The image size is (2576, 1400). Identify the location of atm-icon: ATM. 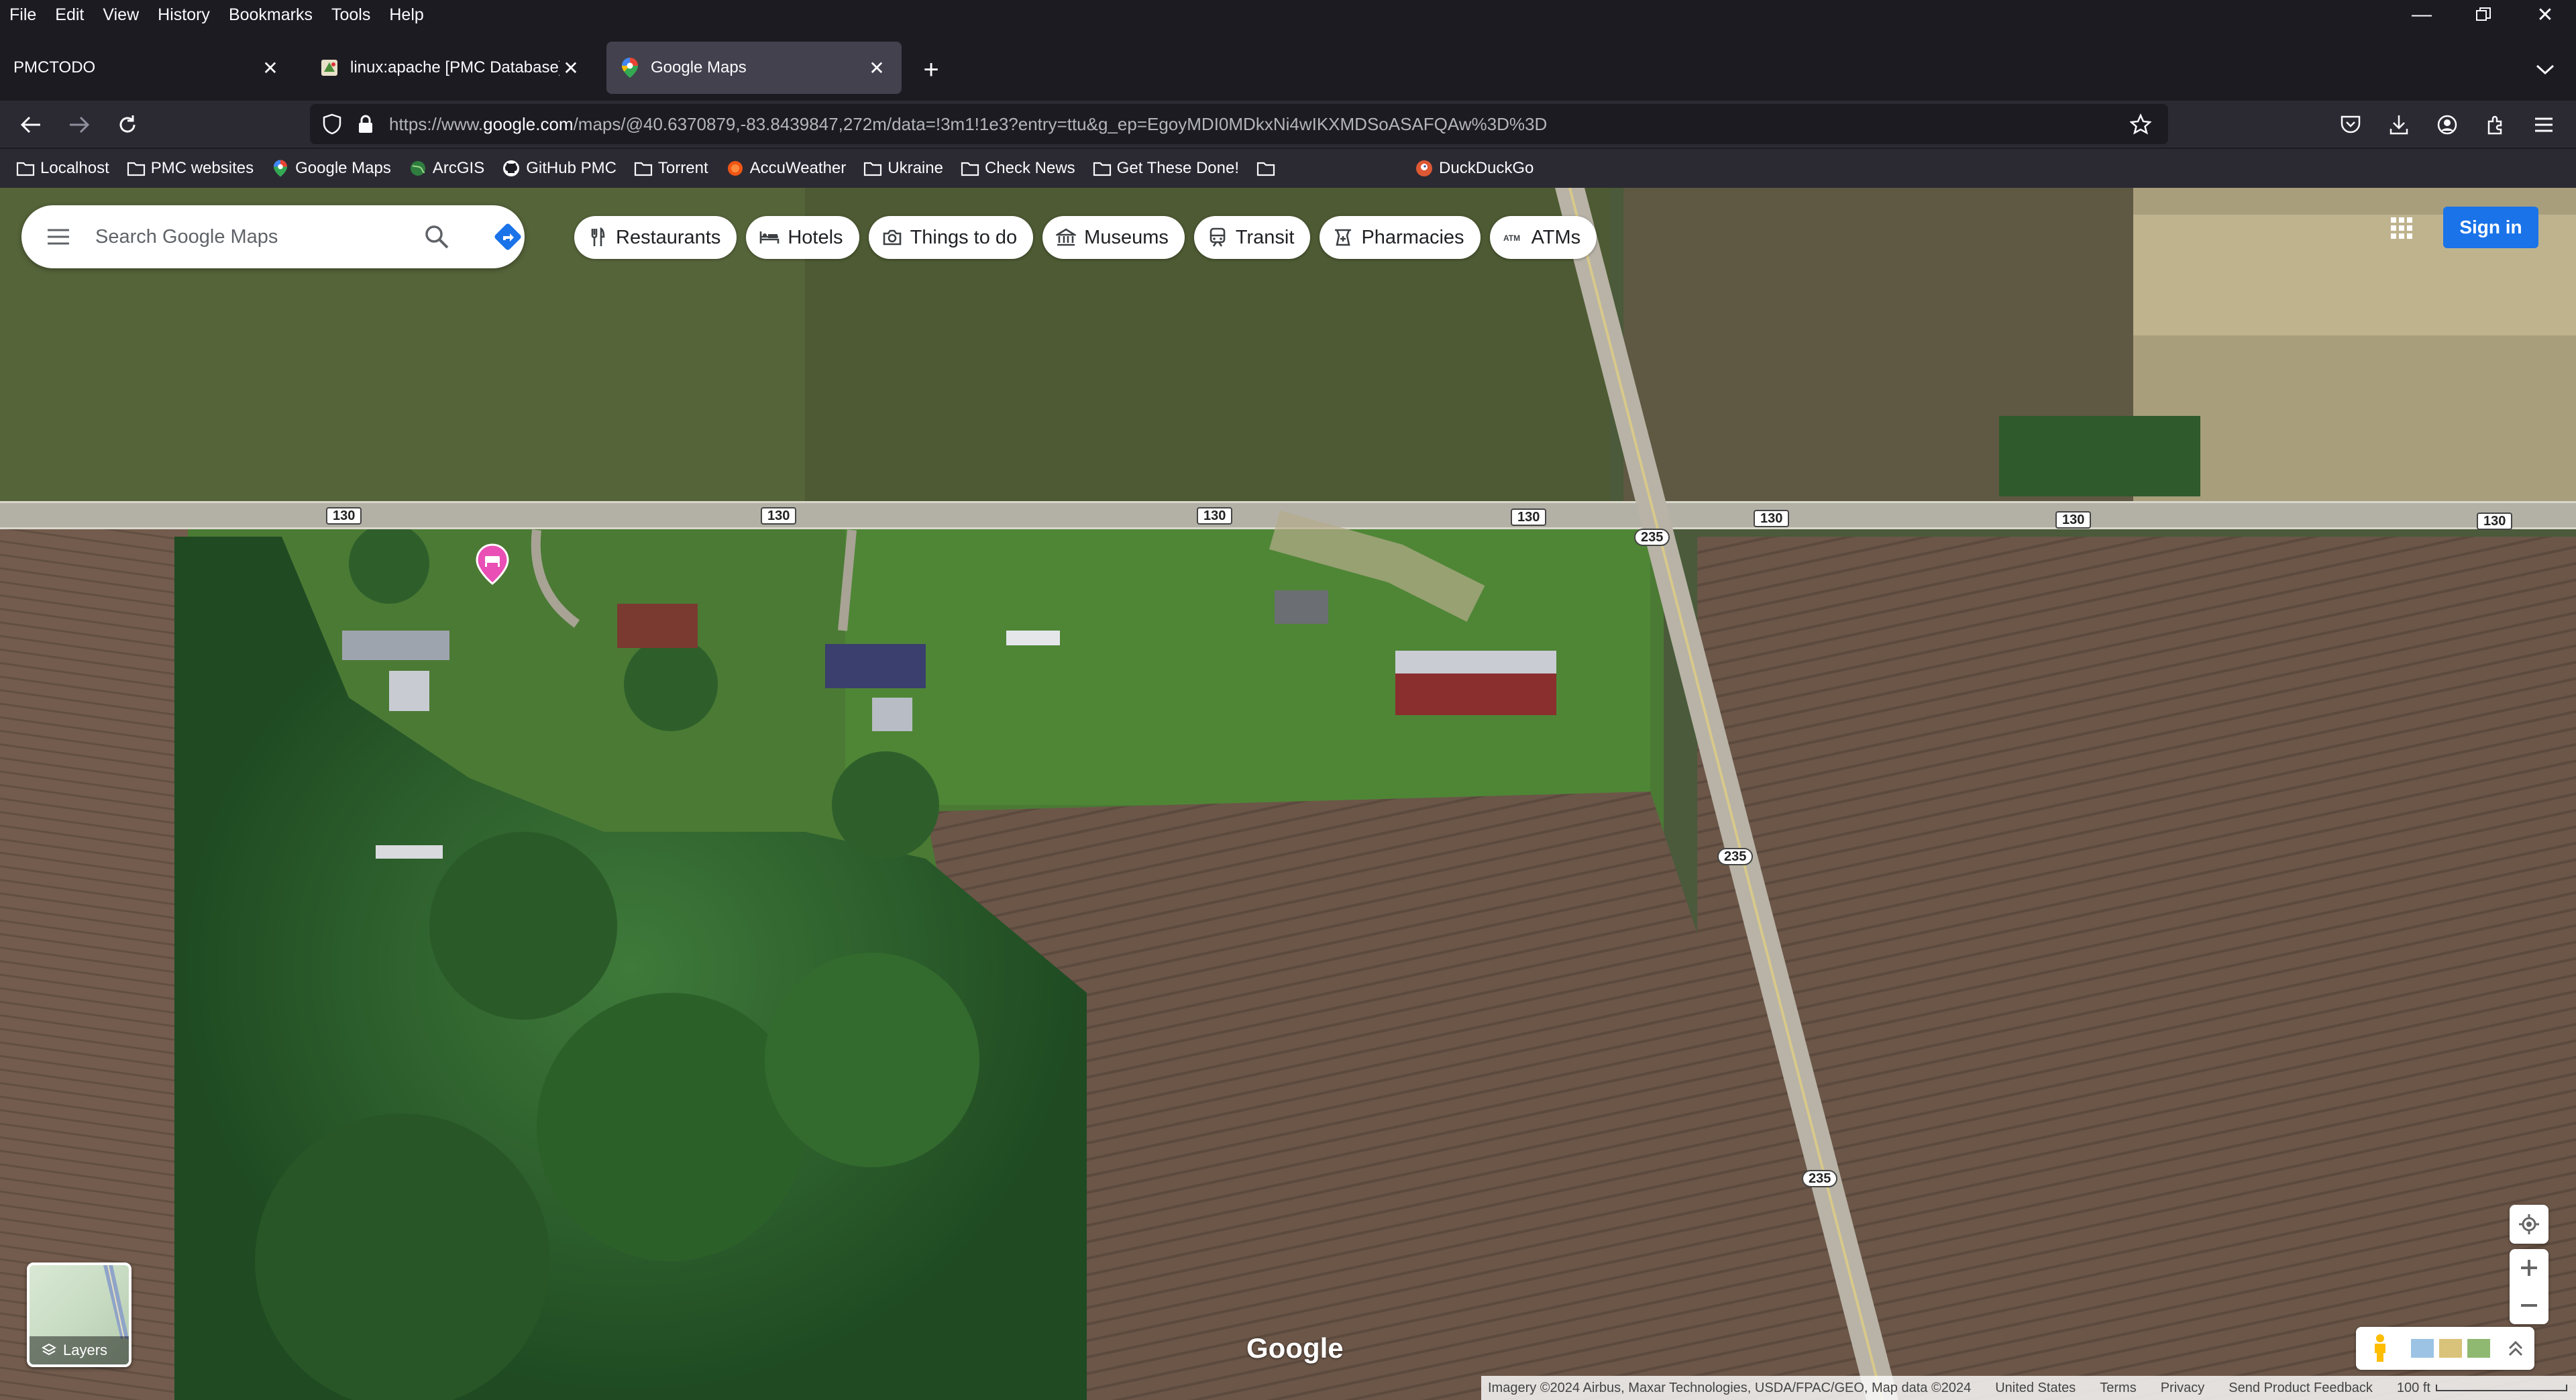
(1513, 237).